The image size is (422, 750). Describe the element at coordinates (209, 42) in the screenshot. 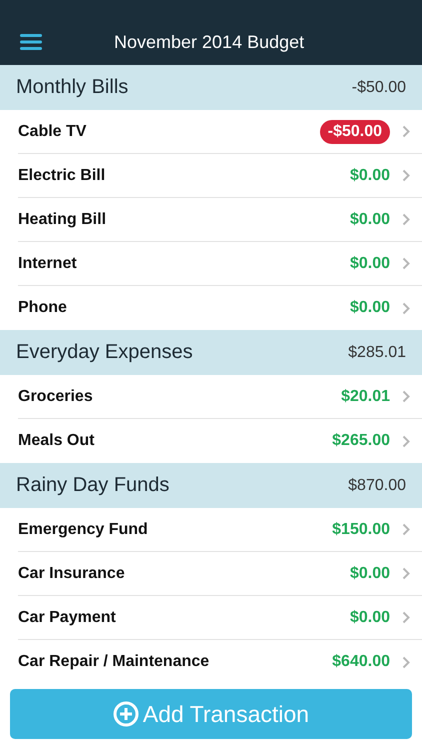

I see `screen-title: November 2014 Budget` at that location.